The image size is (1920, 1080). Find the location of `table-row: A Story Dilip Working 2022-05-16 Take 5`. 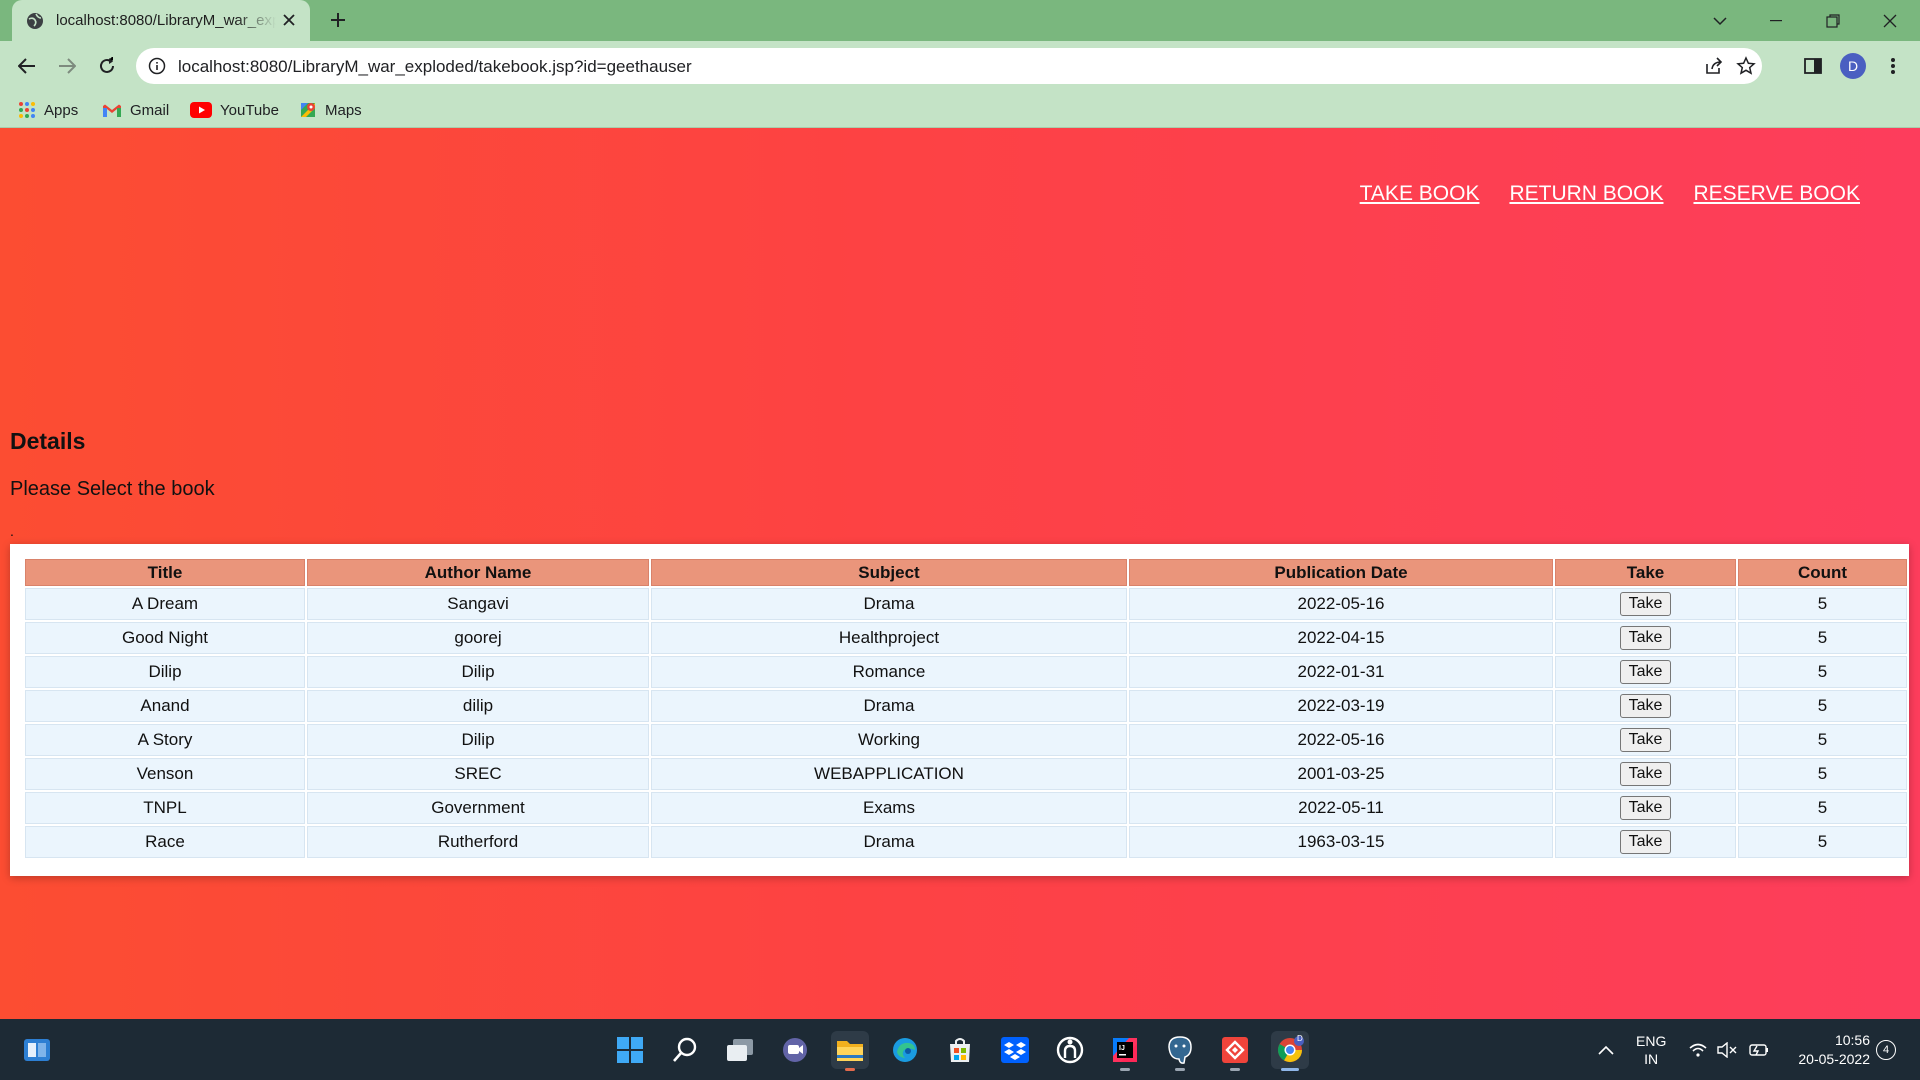

table-row: A Story Dilip Working 2022-05-16 Take 5 is located at coordinates (966, 740).